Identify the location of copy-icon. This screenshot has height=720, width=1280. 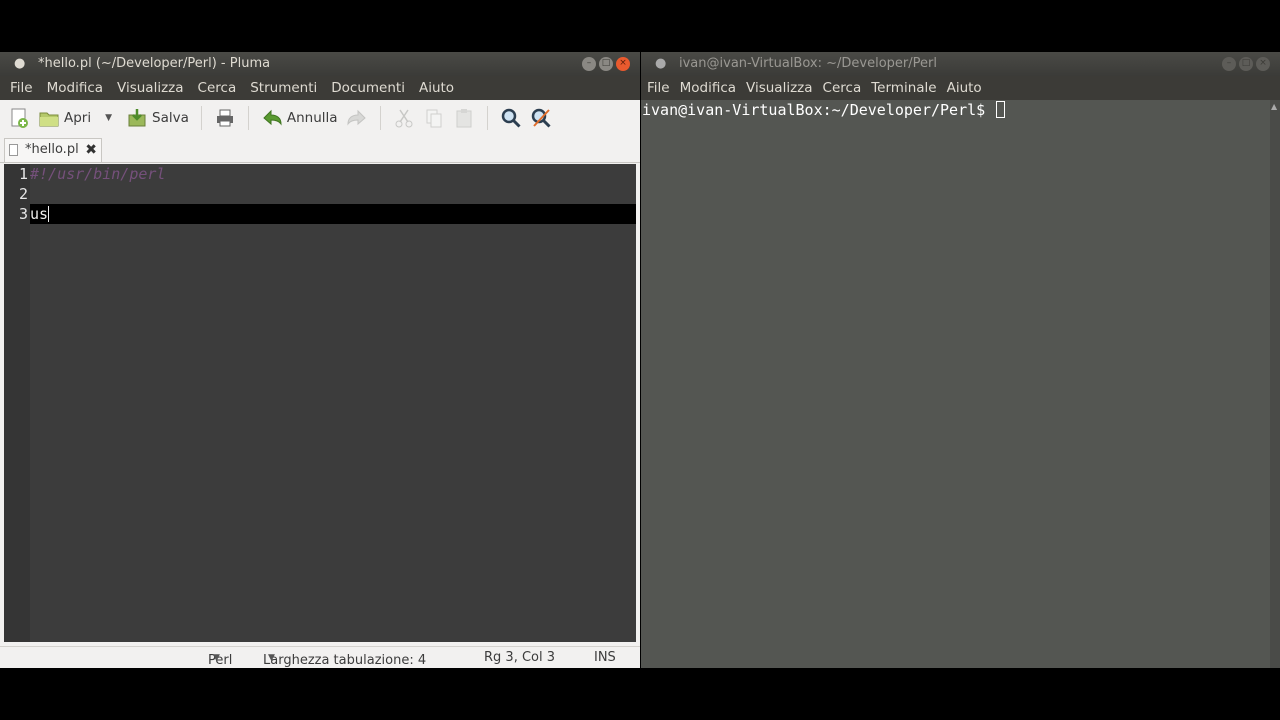
(434, 118).